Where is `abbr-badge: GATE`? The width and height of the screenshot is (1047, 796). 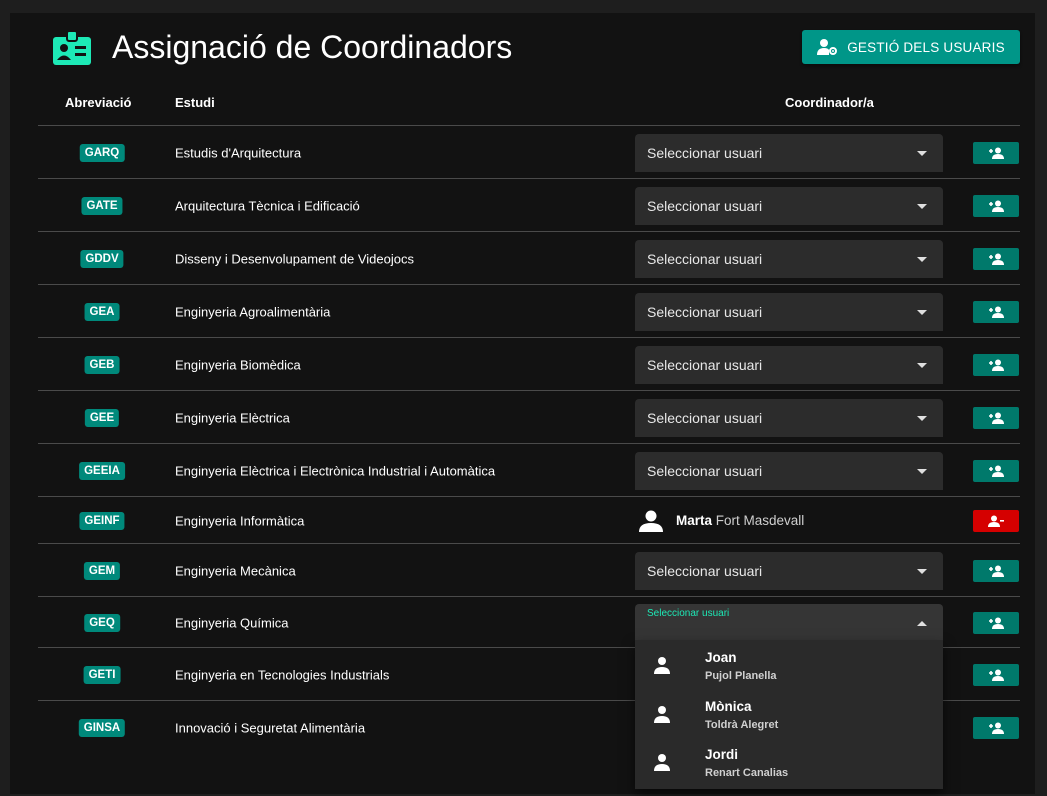 abbr-badge: GATE is located at coordinates (102, 205).